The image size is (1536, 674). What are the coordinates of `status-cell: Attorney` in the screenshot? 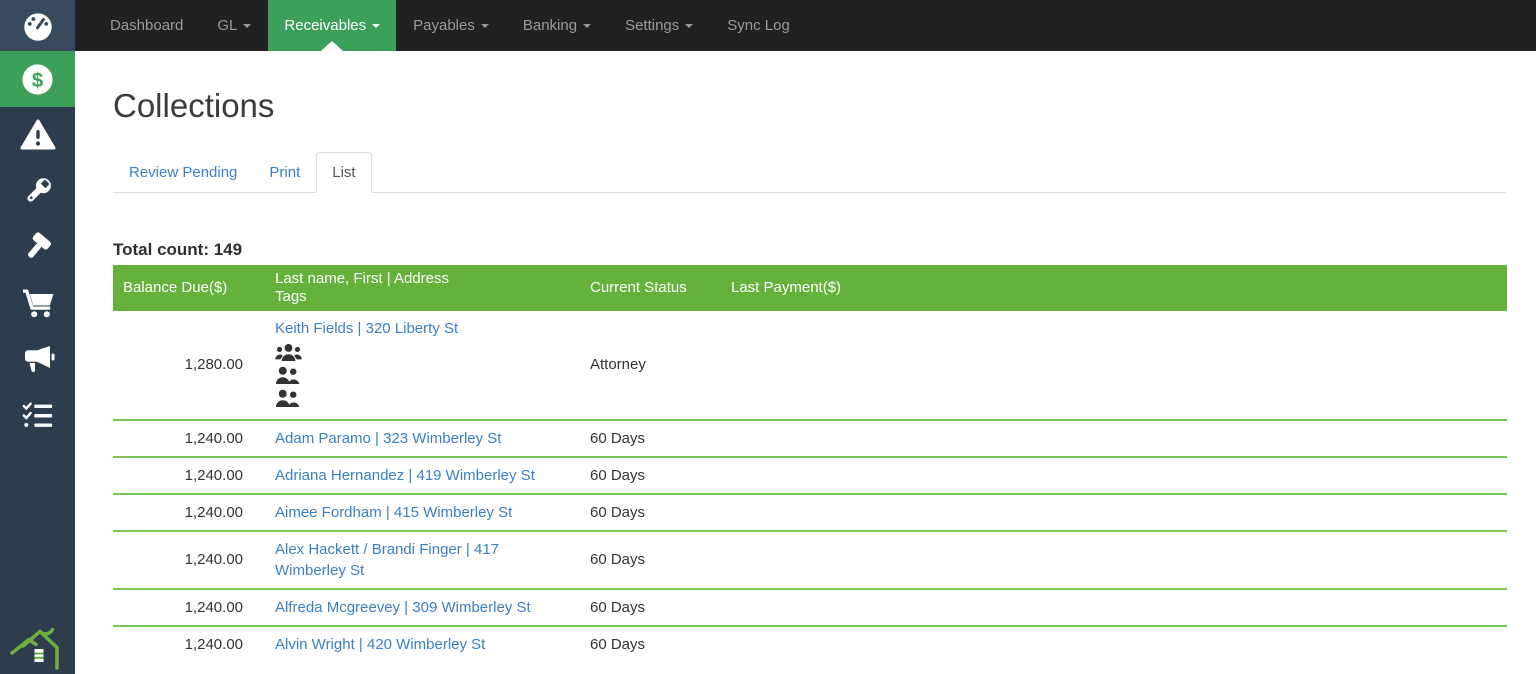 It's located at (618, 365).